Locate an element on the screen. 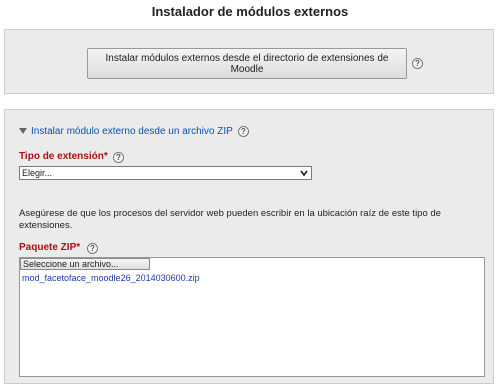 This screenshot has width=500, height=384. plugin-type-label: Tipo de extensión* is located at coordinates (63, 156).